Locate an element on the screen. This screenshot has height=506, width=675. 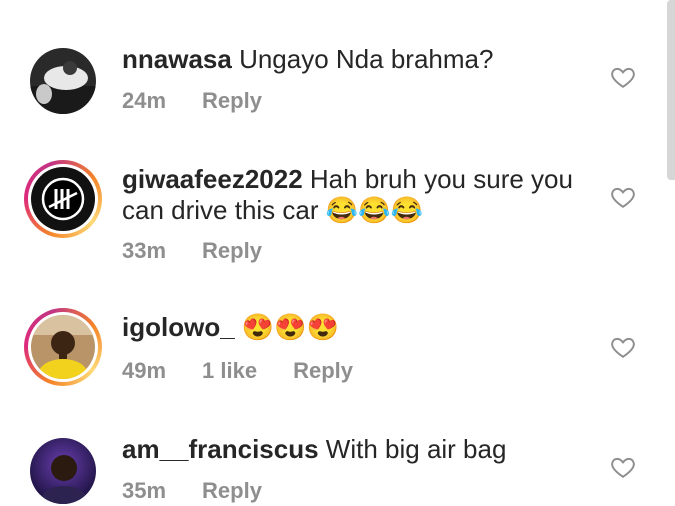
comment-username: am__franciscus is located at coordinates (220, 449).